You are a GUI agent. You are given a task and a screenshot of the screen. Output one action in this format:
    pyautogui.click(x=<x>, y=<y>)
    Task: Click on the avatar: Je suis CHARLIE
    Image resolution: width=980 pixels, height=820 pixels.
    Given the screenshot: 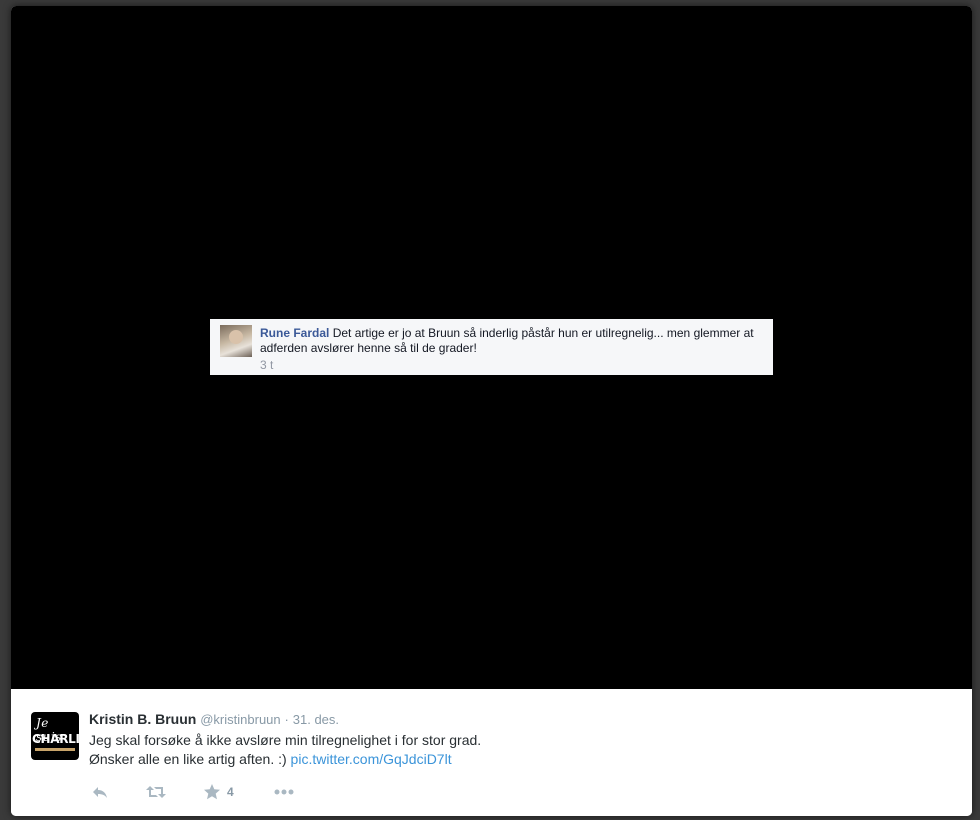 What is the action you would take?
    pyautogui.click(x=55, y=736)
    